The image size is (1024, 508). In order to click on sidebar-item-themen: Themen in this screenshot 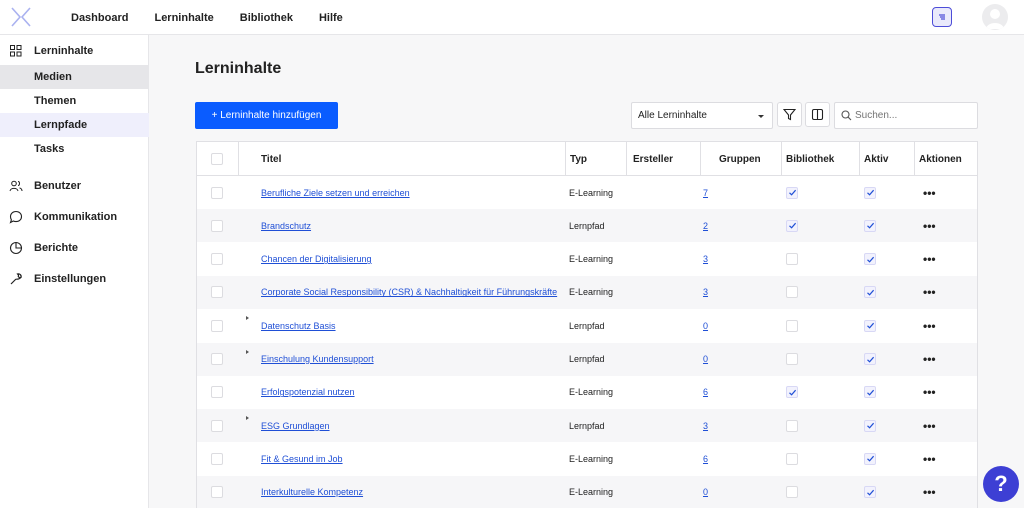, I will do `click(74, 101)`.